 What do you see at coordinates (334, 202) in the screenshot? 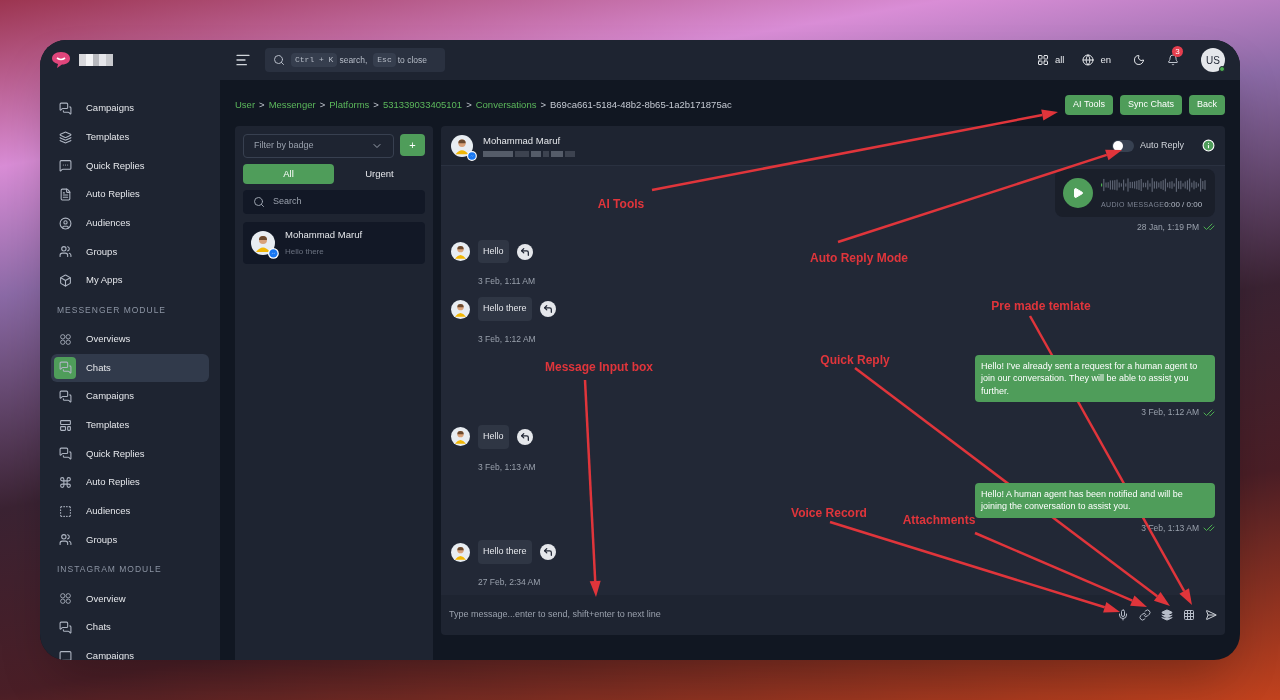
I see `chat-search-field: Search` at bounding box center [334, 202].